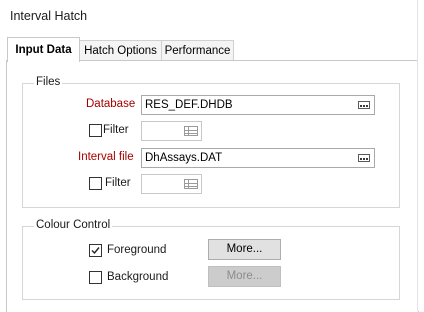 Image resolution: width=424 pixels, height=312 pixels. I want to click on database-input: RES_DEF.DHDB, so click(258, 105).